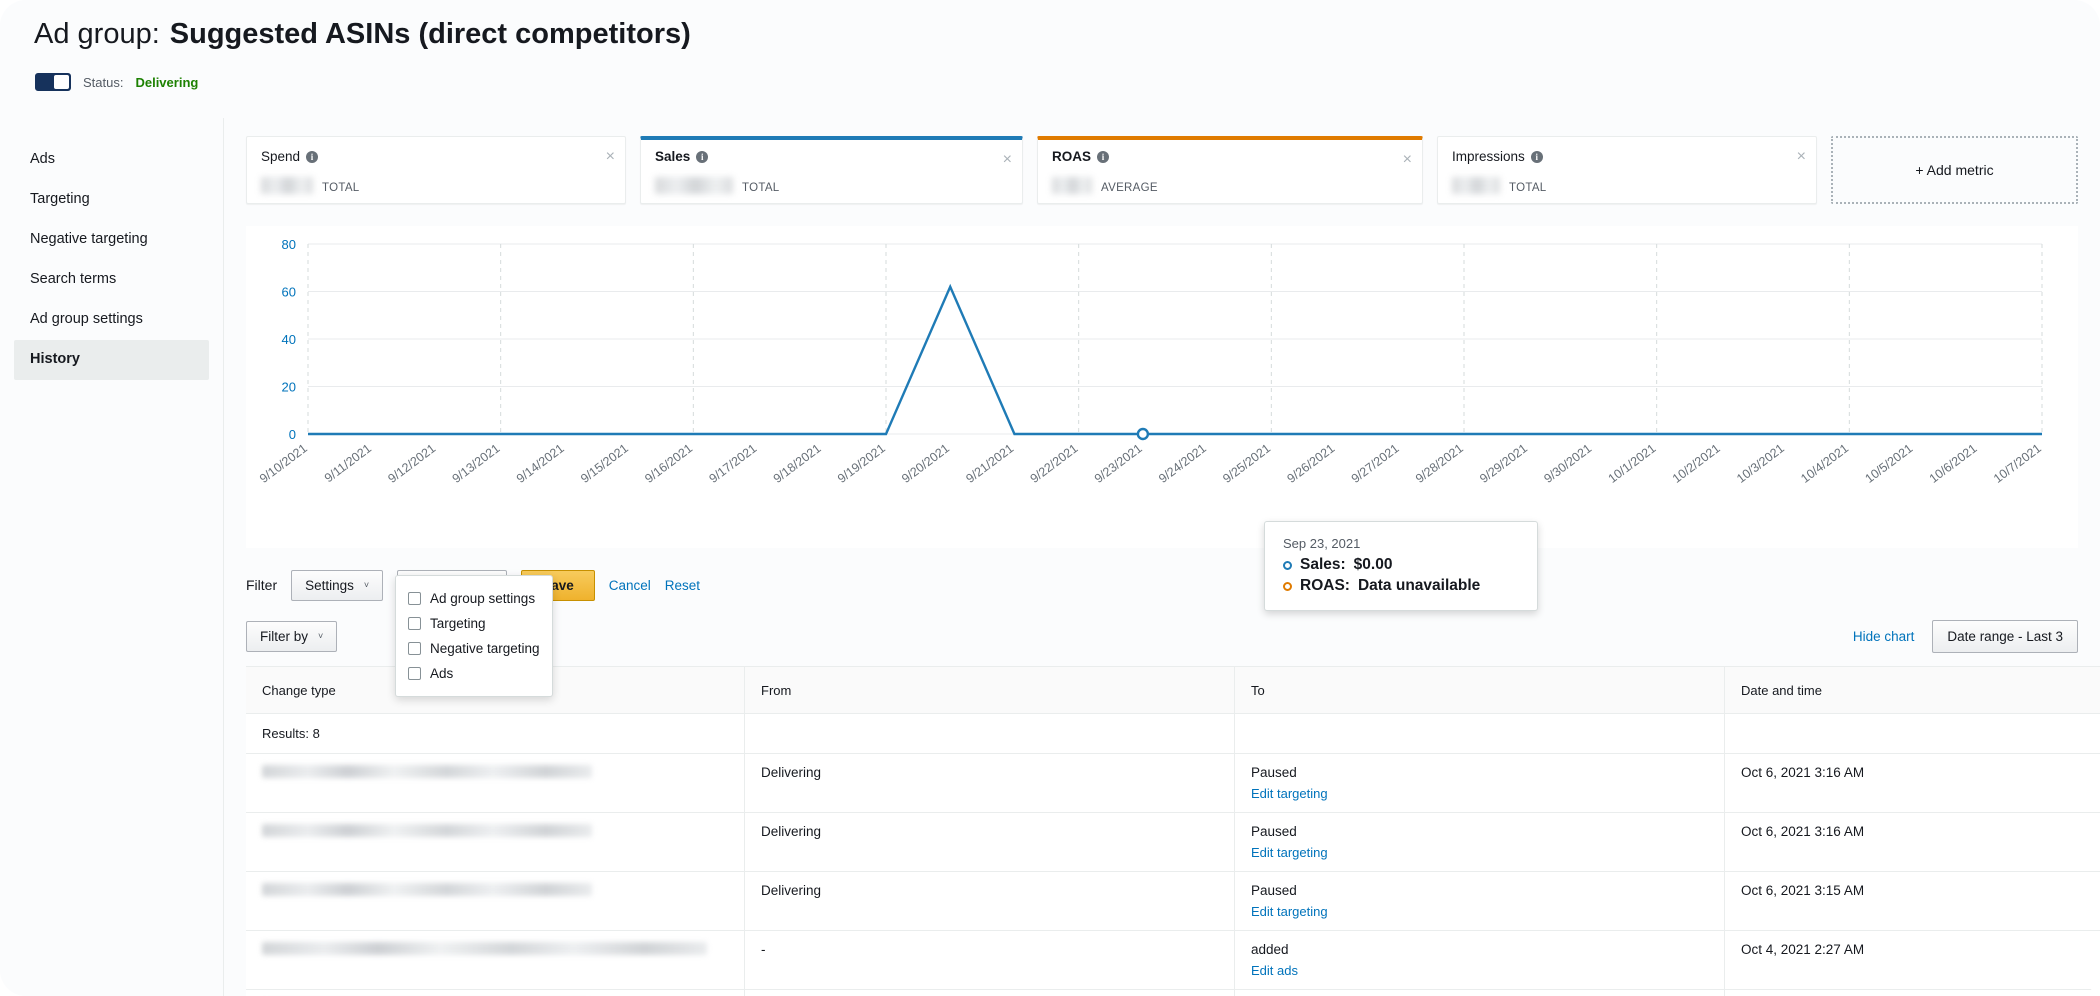  I want to click on metric-header: Impressions i, so click(1627, 156).